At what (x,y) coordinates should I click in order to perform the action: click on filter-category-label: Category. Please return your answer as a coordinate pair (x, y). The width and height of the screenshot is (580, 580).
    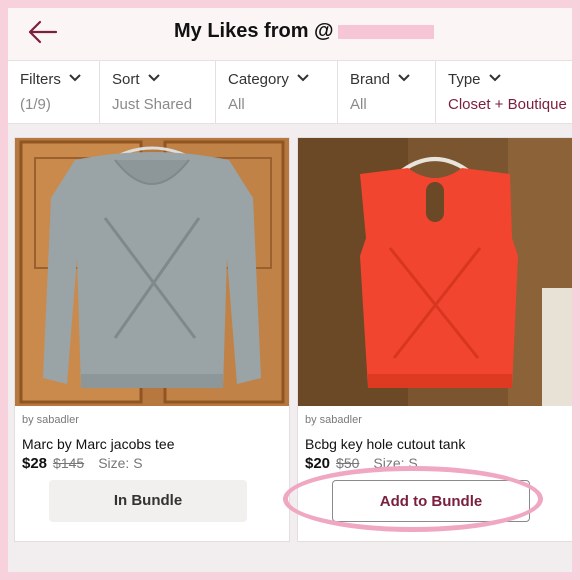
    Looking at the image, I should click on (258, 79).